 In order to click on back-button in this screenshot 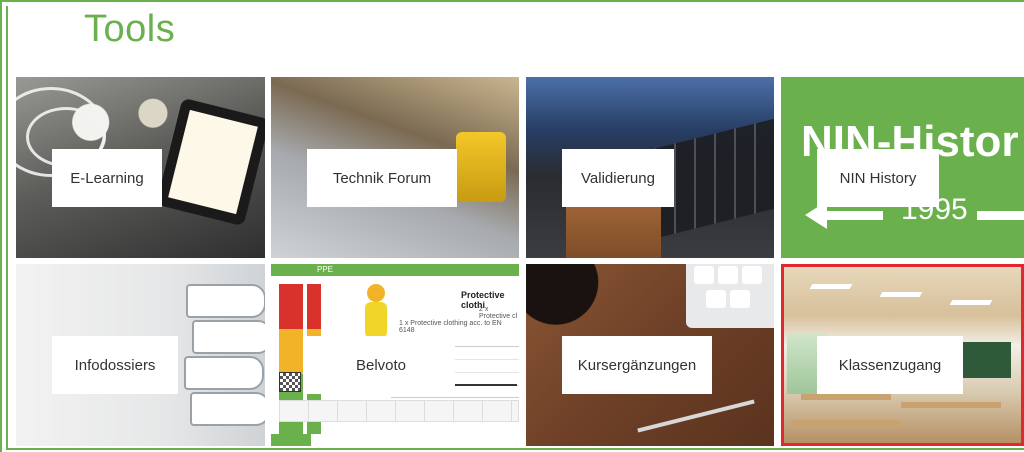, I will do `click(291, 440)`.